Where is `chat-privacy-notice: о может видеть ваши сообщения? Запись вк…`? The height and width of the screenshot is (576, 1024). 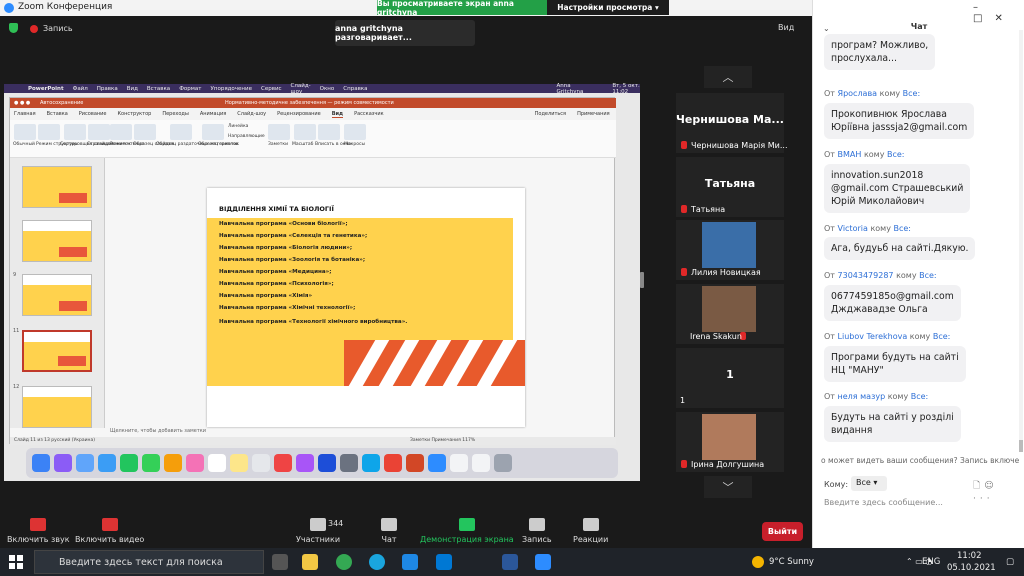 chat-privacy-notice: о может видеть ваши сообщения? Запись вк… is located at coordinates (920, 460).